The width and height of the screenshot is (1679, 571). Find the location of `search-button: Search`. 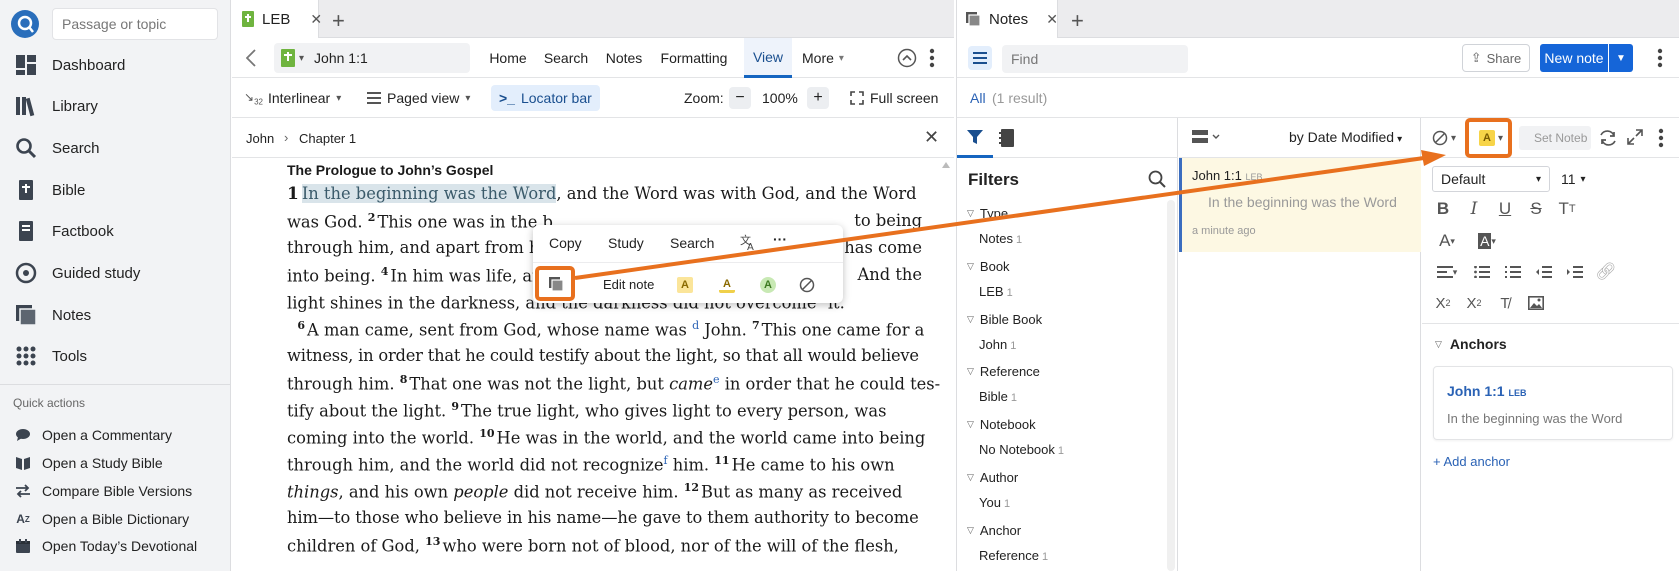

search-button: Search is located at coordinates (692, 243).